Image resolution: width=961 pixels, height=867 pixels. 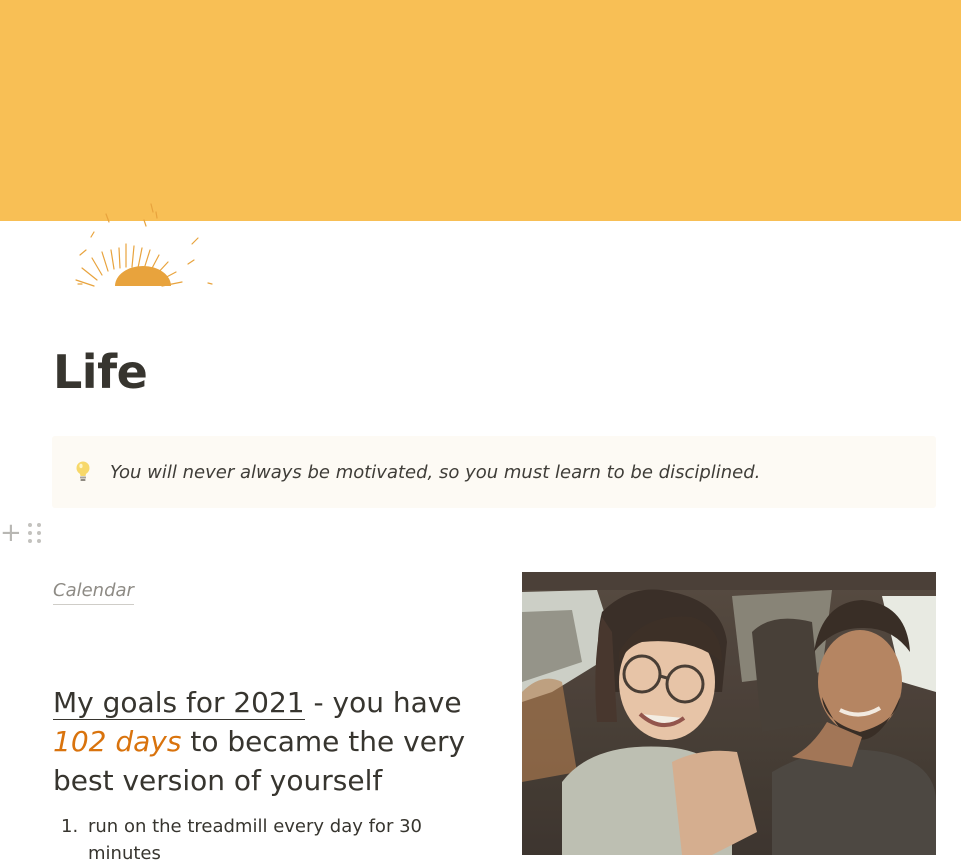 What do you see at coordinates (117, 741) in the screenshot?
I see `days-remaining: 102 days` at bounding box center [117, 741].